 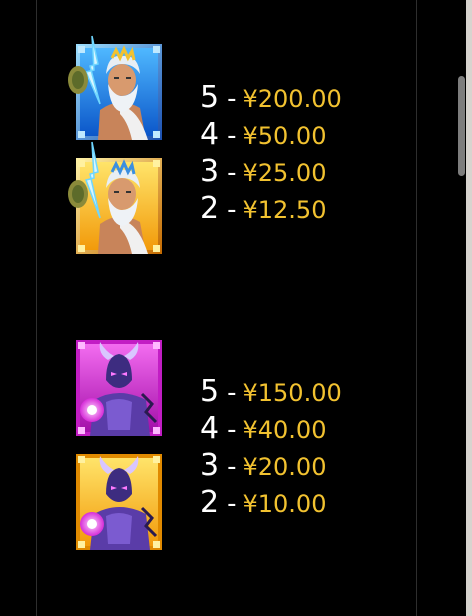 I want to click on payout-value: ¥50.00, so click(x=284, y=136).